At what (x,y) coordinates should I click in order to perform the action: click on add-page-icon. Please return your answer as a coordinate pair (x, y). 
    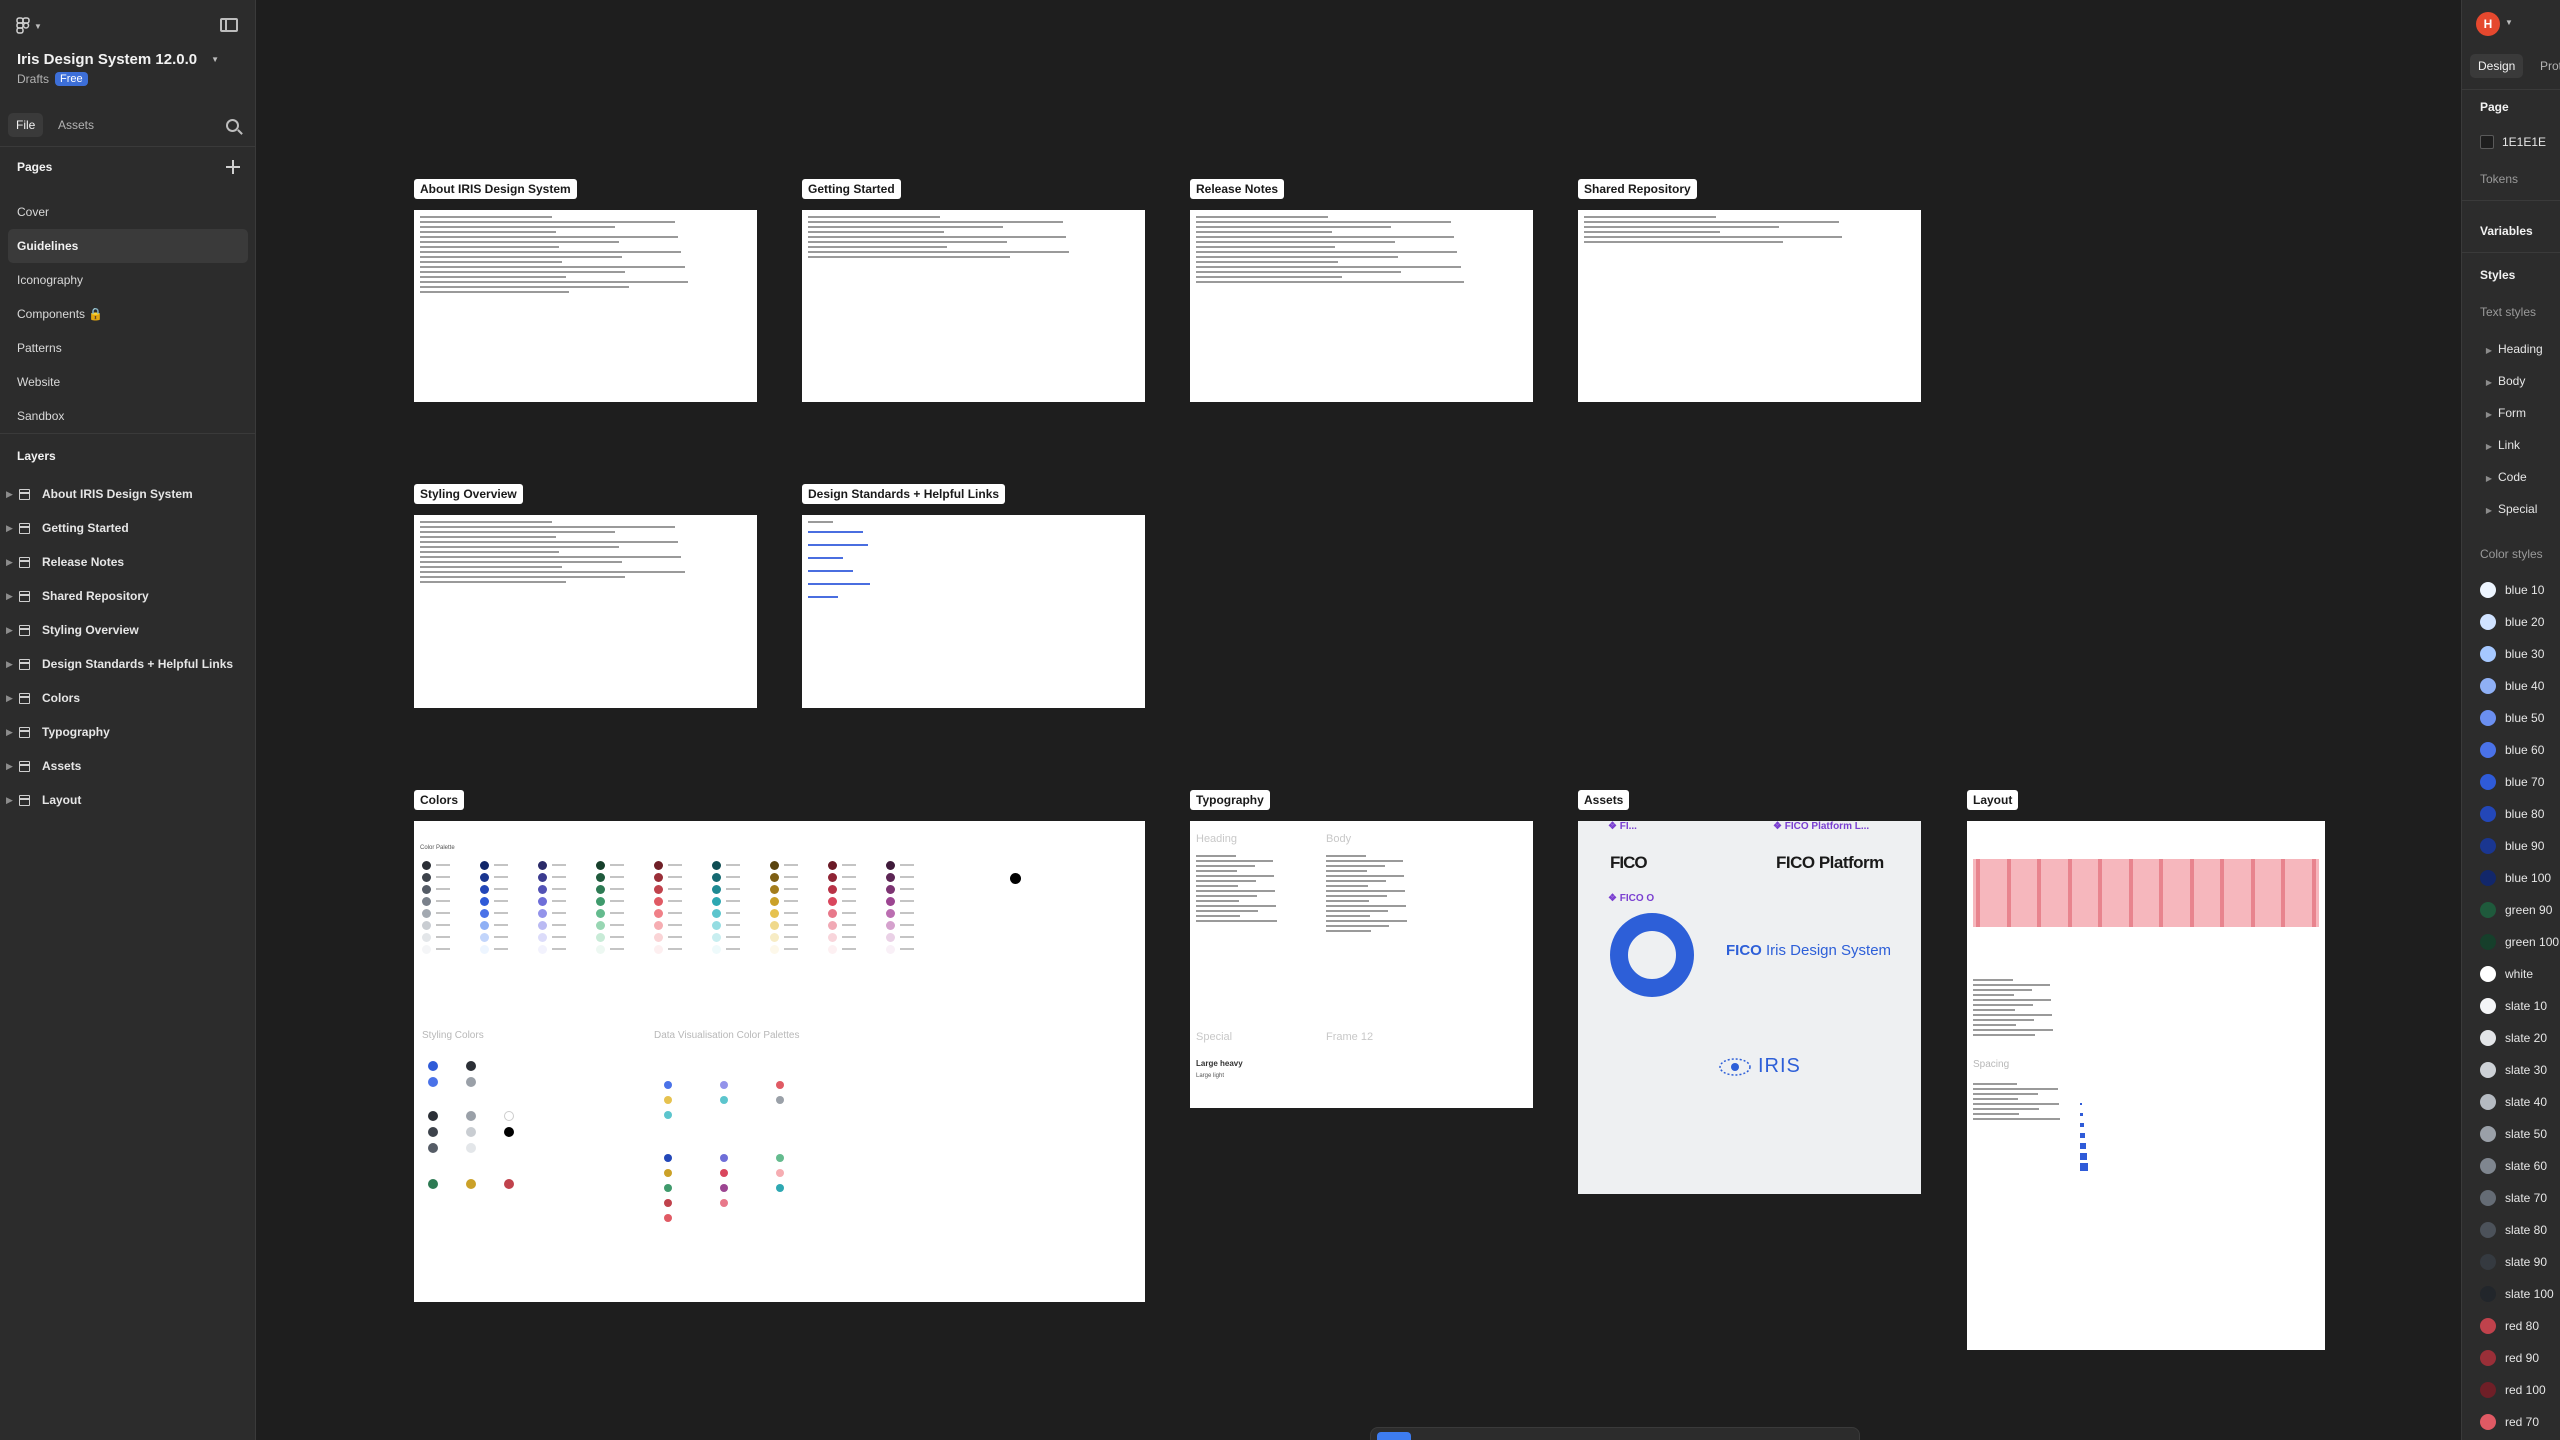
    Looking at the image, I should click on (233, 167).